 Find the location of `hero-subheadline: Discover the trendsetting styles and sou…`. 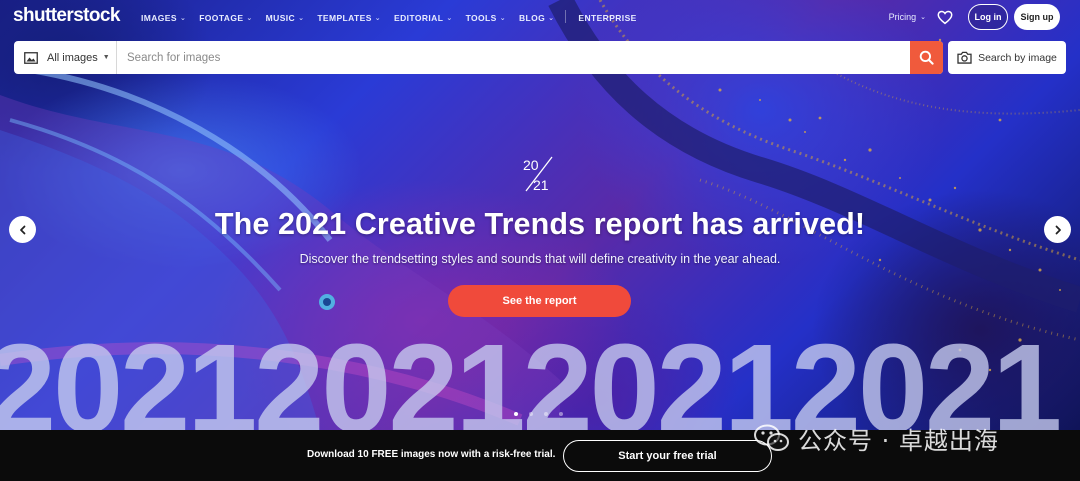

hero-subheadline: Discover the trendsetting styles and sou… is located at coordinates (540, 259).